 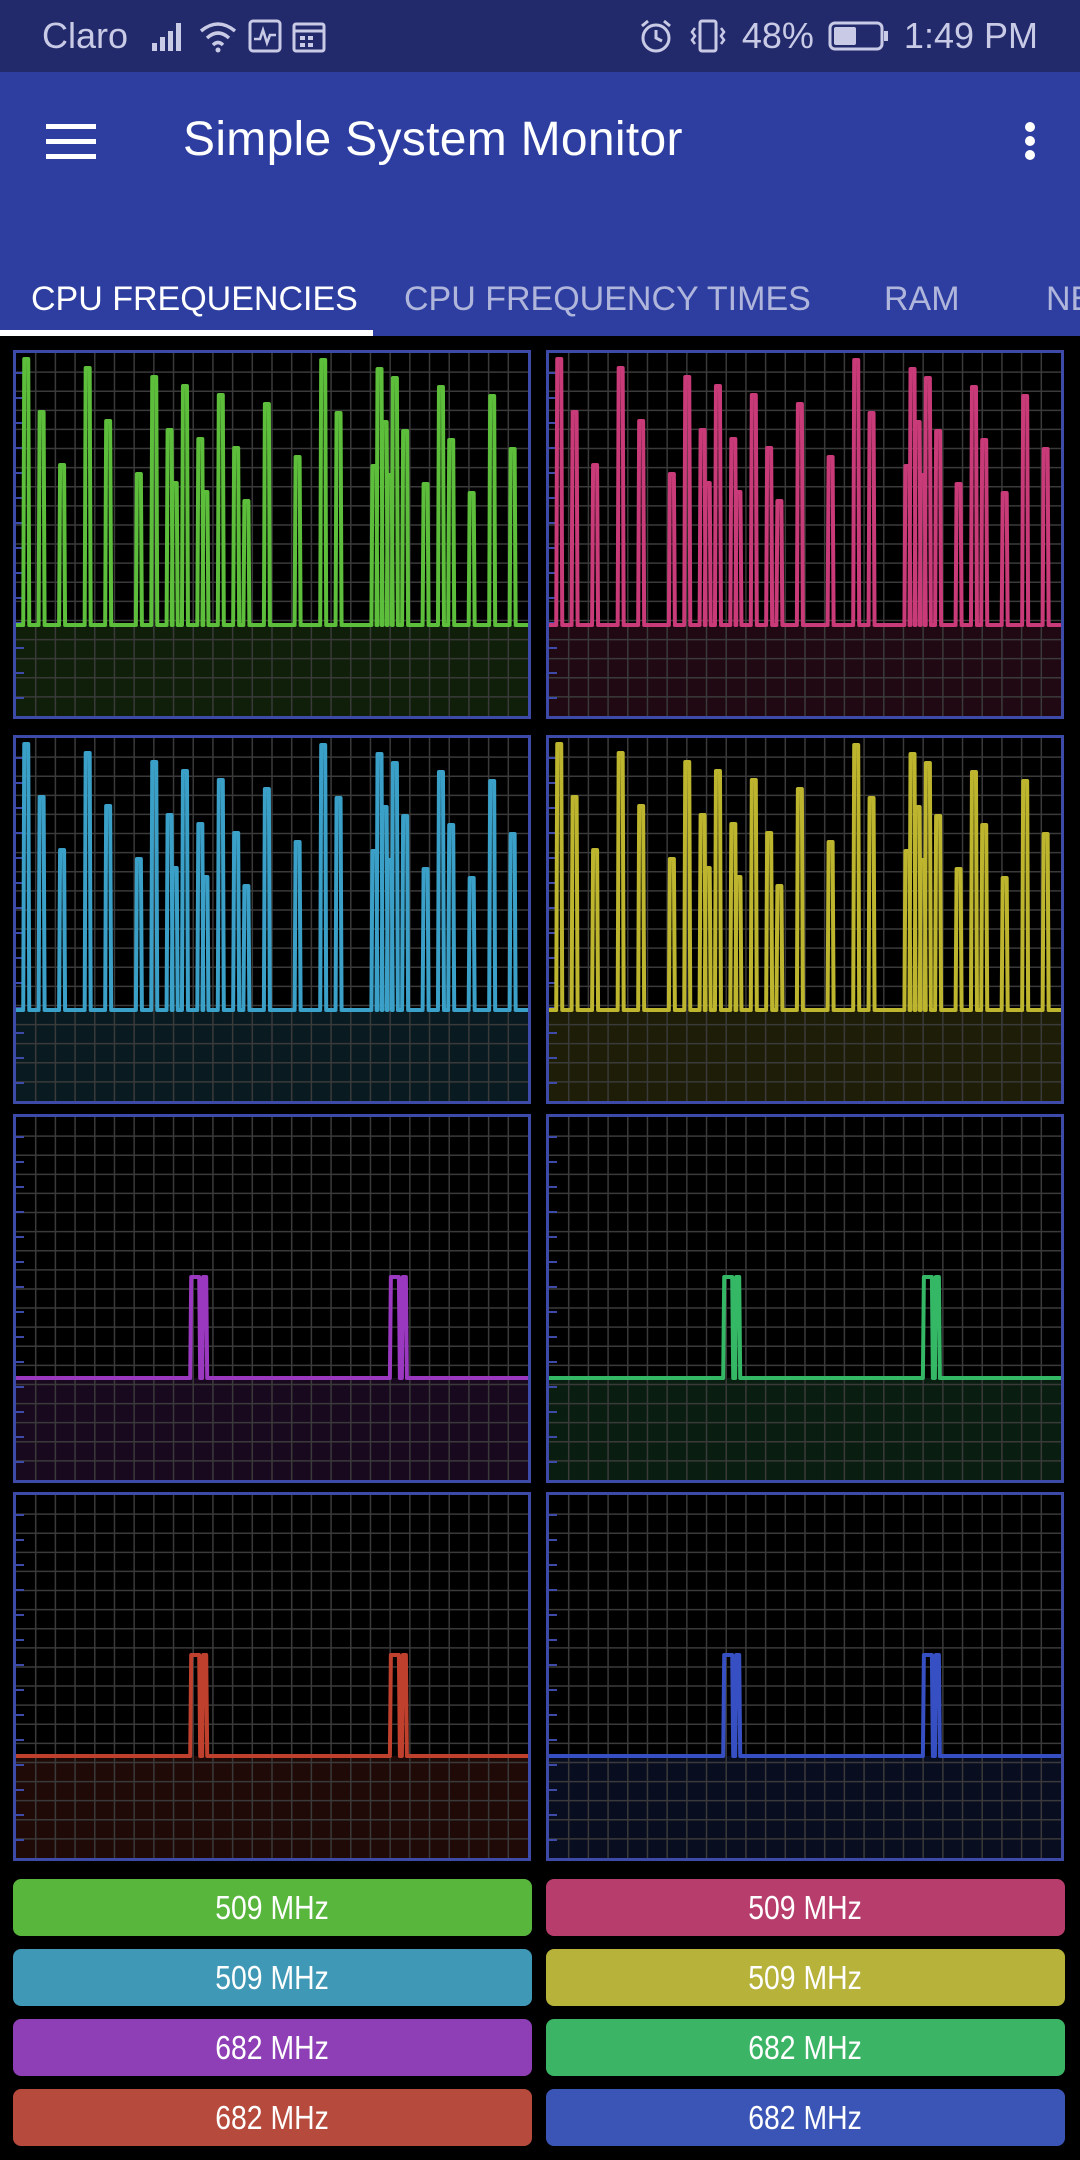 I want to click on tab-ram: RAM, so click(x=922, y=291).